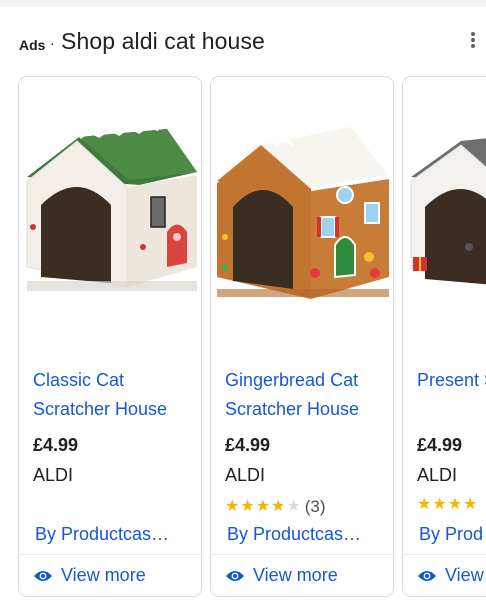 This screenshot has width=486, height=600. What do you see at coordinates (32, 45) in the screenshot?
I see `ads-label: Ads` at bounding box center [32, 45].